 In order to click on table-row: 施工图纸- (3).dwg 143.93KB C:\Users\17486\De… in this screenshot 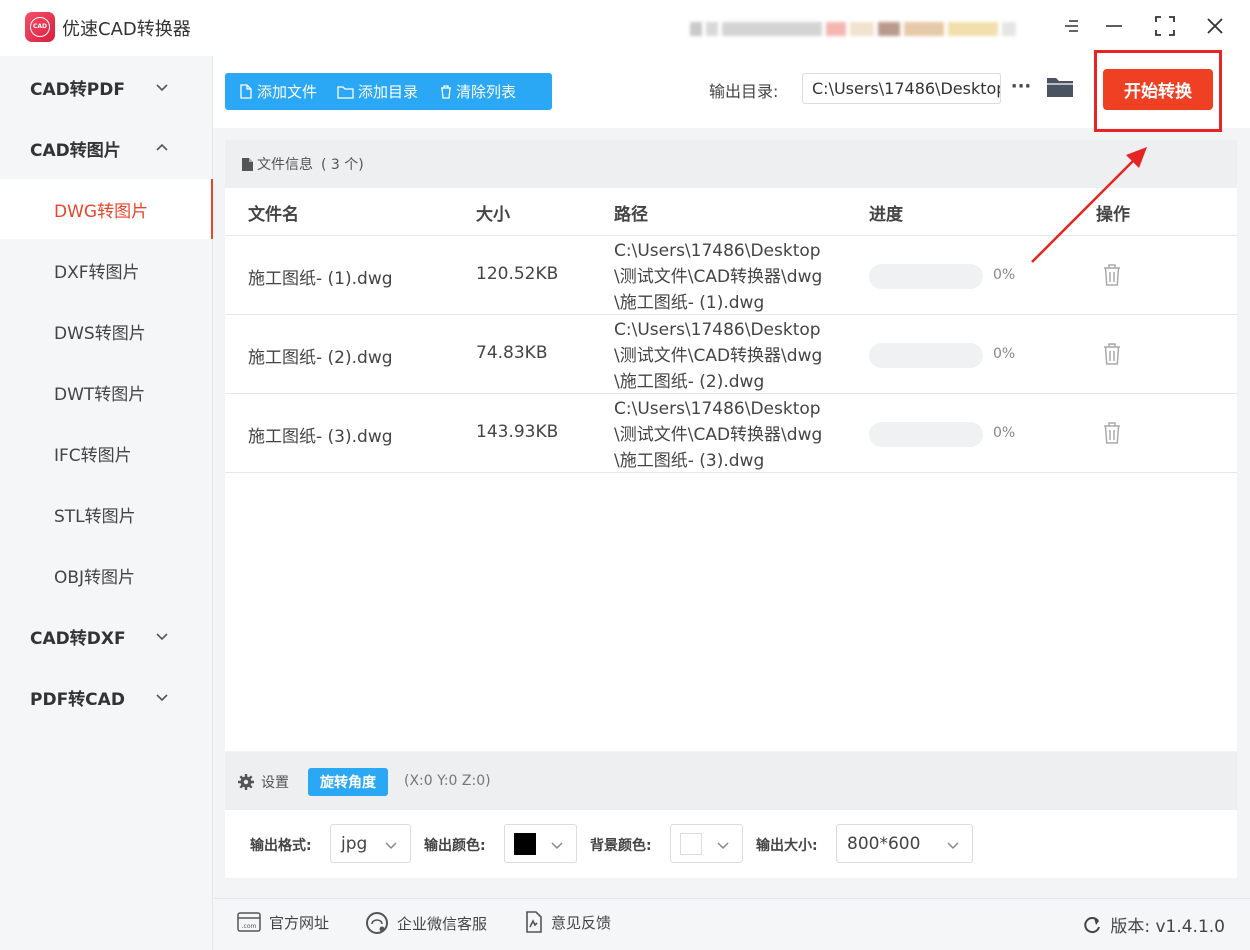, I will do `click(731, 433)`.